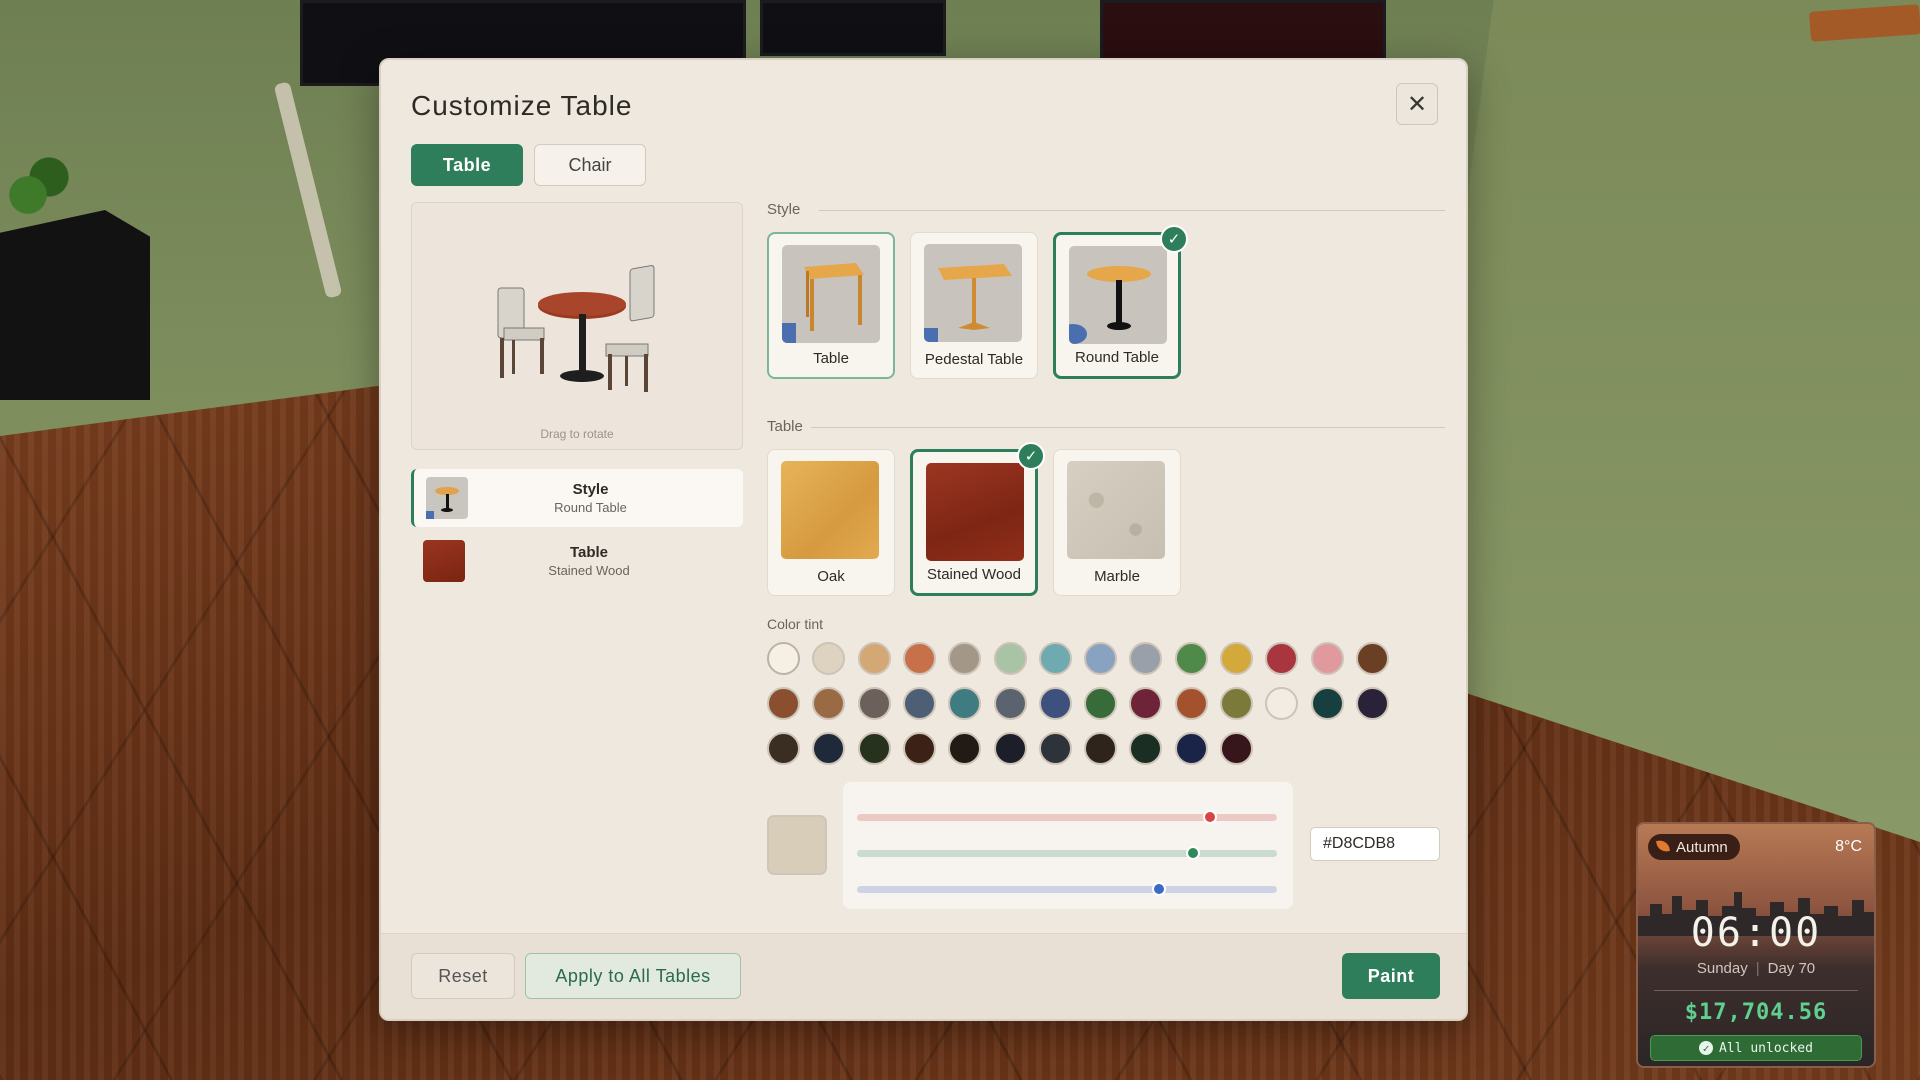 This screenshot has height=1080, width=1920. I want to click on summary-style: Style Round Table, so click(577, 498).